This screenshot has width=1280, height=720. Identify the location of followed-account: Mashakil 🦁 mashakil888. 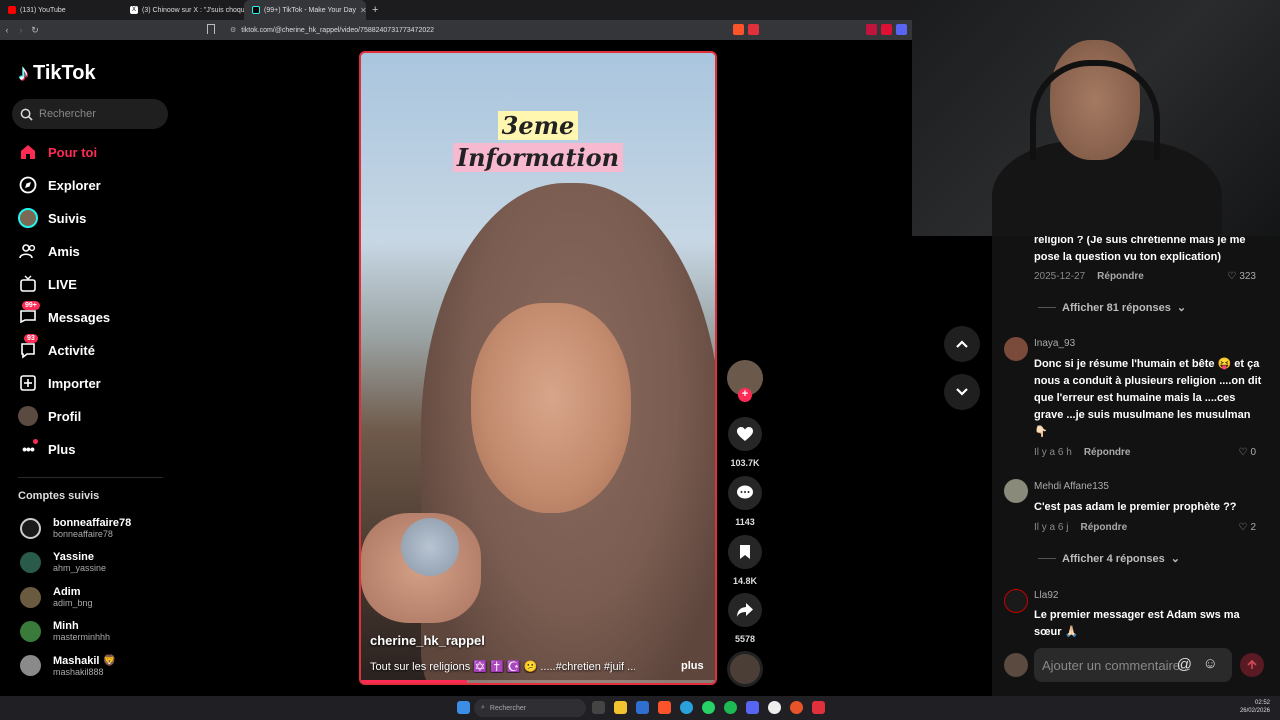
(68, 665).